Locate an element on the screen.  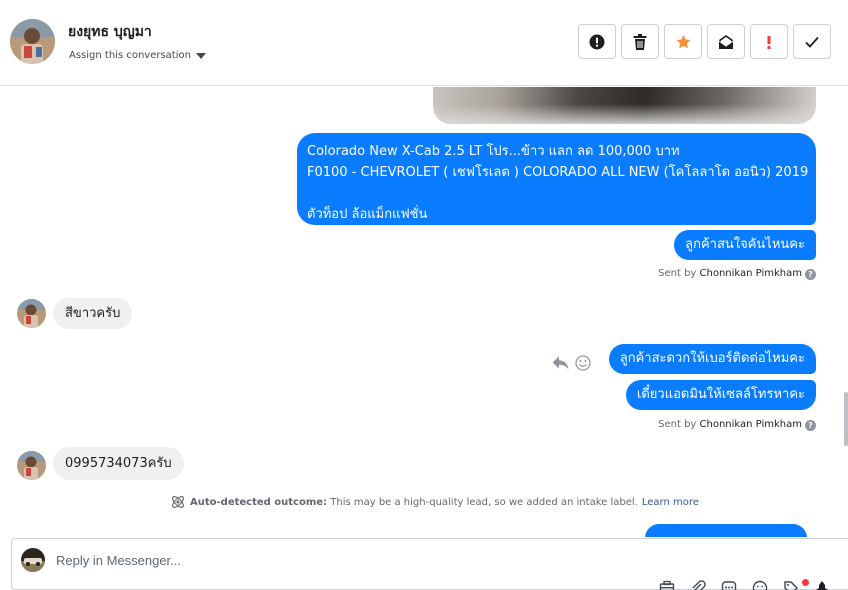
message-bubble-incoming: สีขาวครับ is located at coordinates (93, 313).